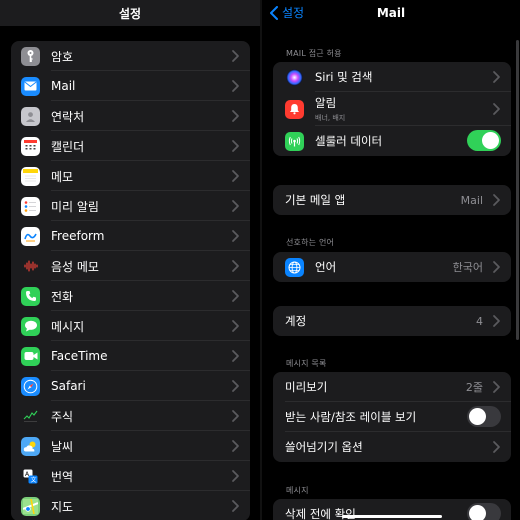 The height and width of the screenshot is (520, 520). What do you see at coordinates (30, 86) in the screenshot?
I see `mail-icon` at bounding box center [30, 86].